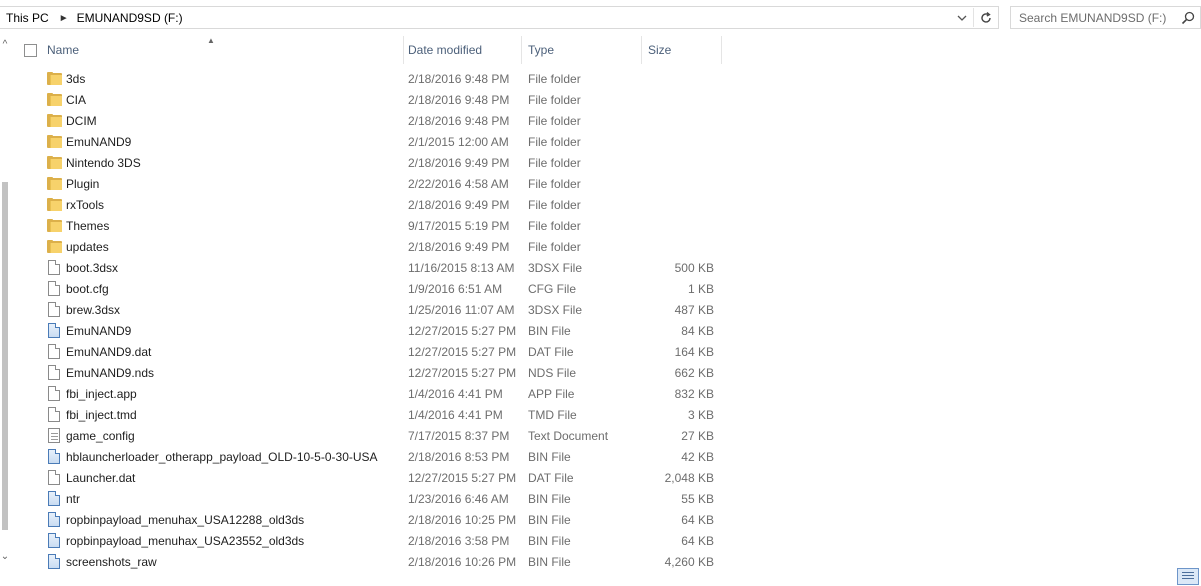  What do you see at coordinates (1105, 17) in the screenshot?
I see `search-input` at bounding box center [1105, 17].